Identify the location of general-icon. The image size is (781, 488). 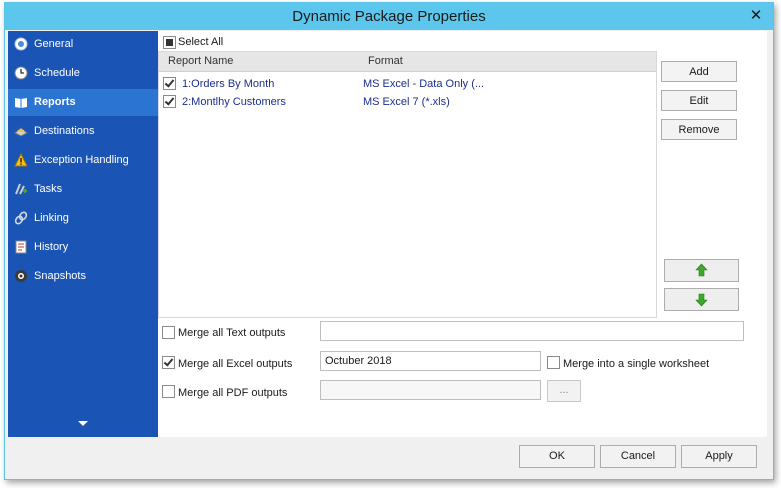
(21, 44).